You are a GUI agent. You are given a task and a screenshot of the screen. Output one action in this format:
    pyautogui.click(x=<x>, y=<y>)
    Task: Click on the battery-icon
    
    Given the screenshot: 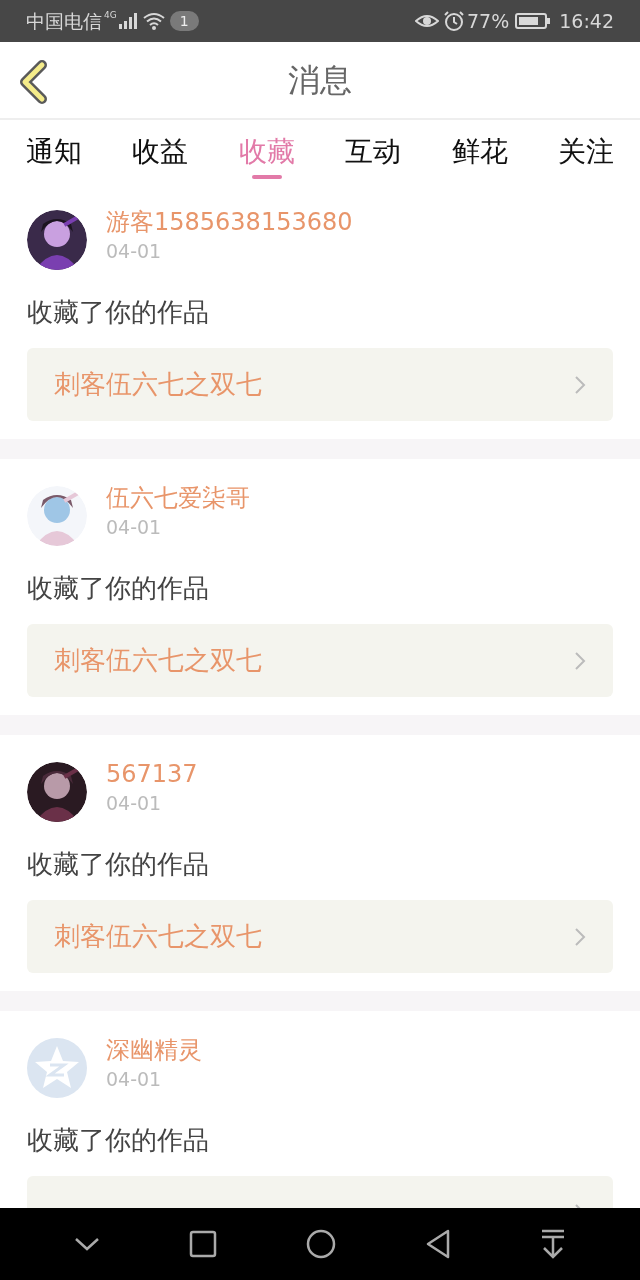 What is the action you would take?
    pyautogui.click(x=533, y=21)
    